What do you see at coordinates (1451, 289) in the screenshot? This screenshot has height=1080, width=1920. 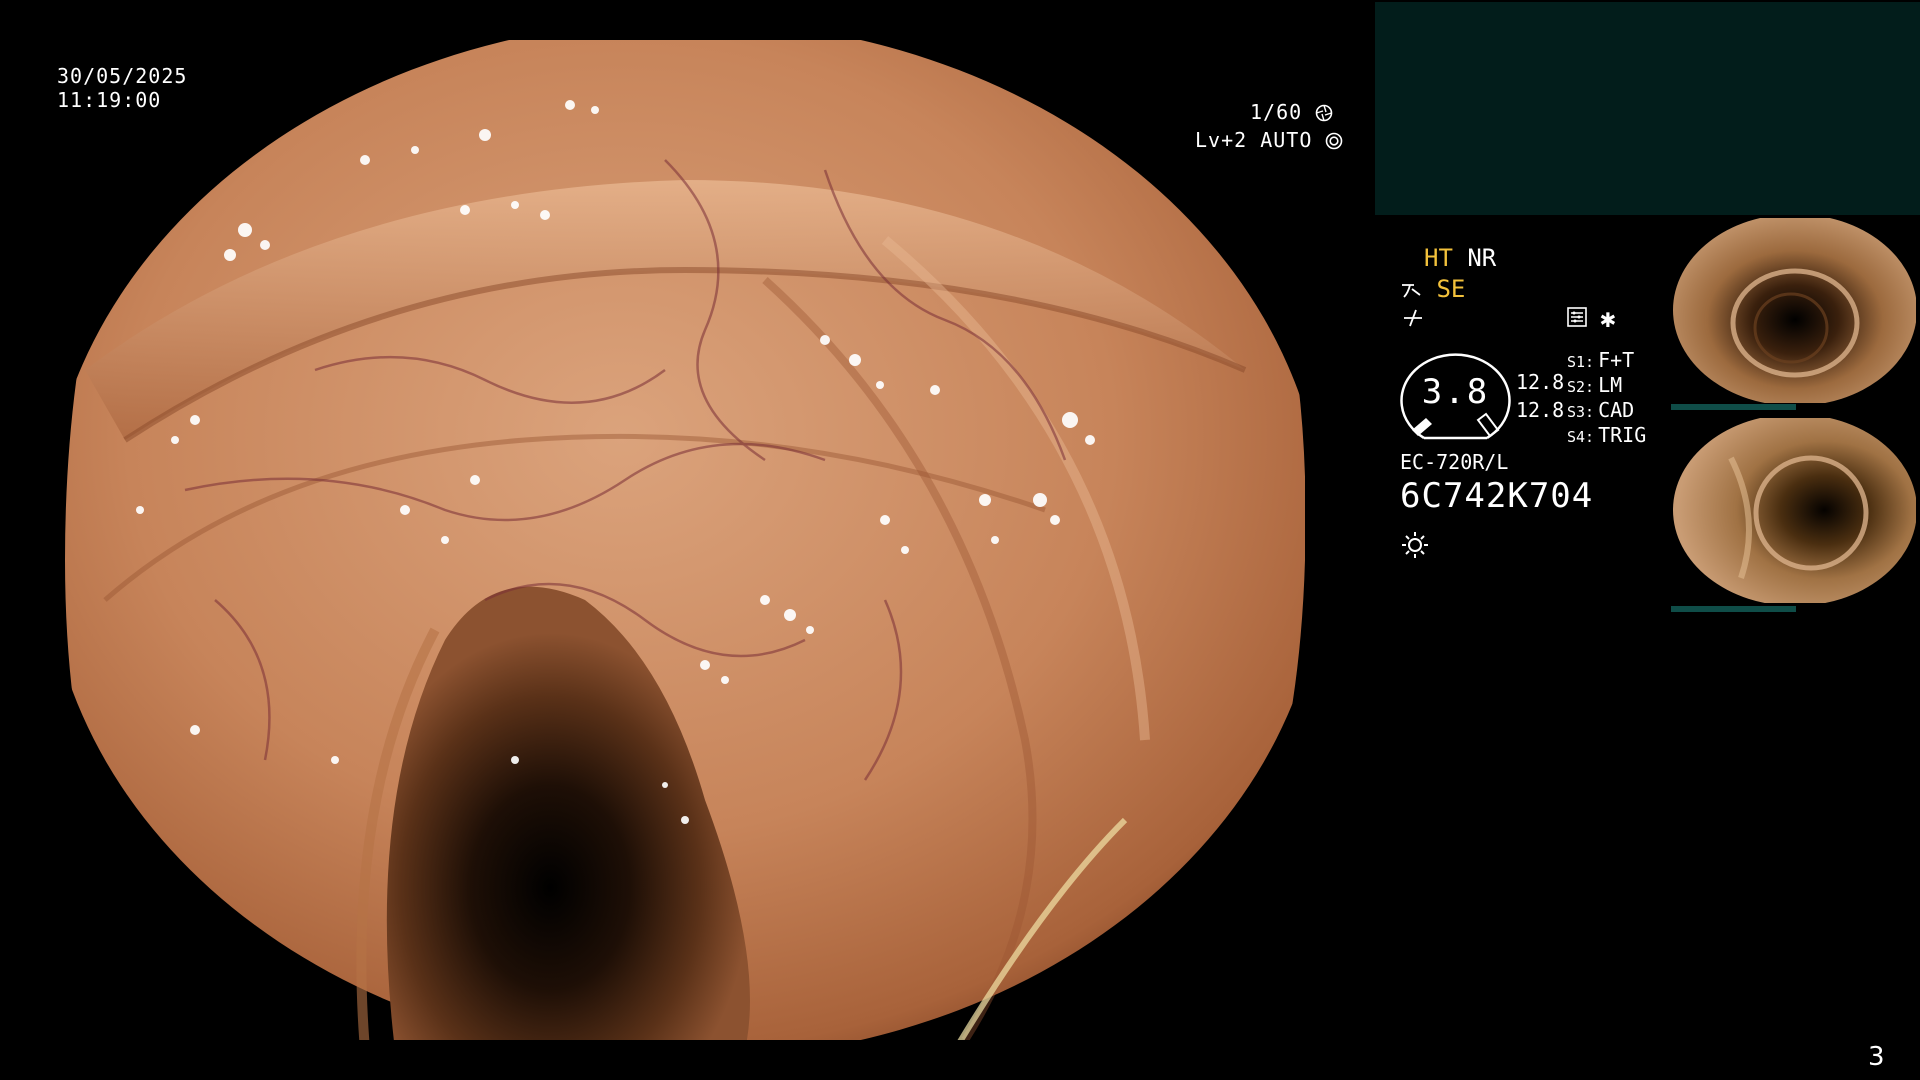 I see `se-indicator: SE` at bounding box center [1451, 289].